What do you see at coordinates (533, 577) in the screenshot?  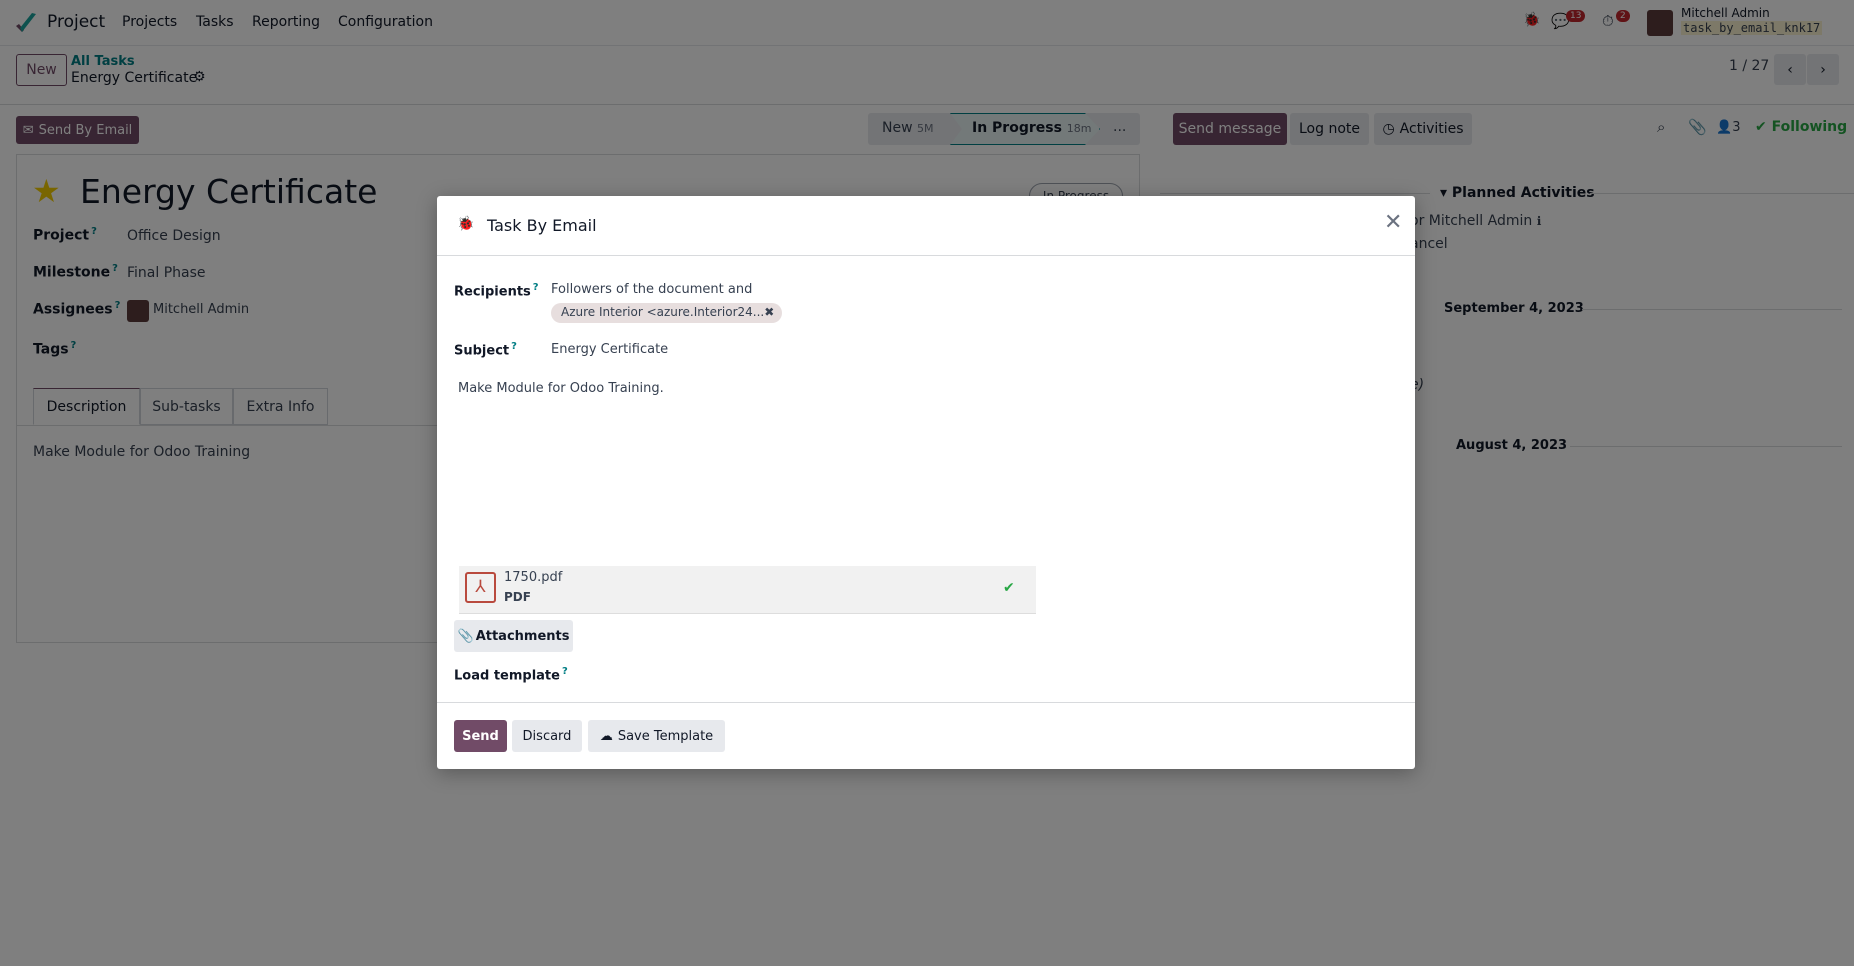 I see `attachment-name: 1750.pdf` at bounding box center [533, 577].